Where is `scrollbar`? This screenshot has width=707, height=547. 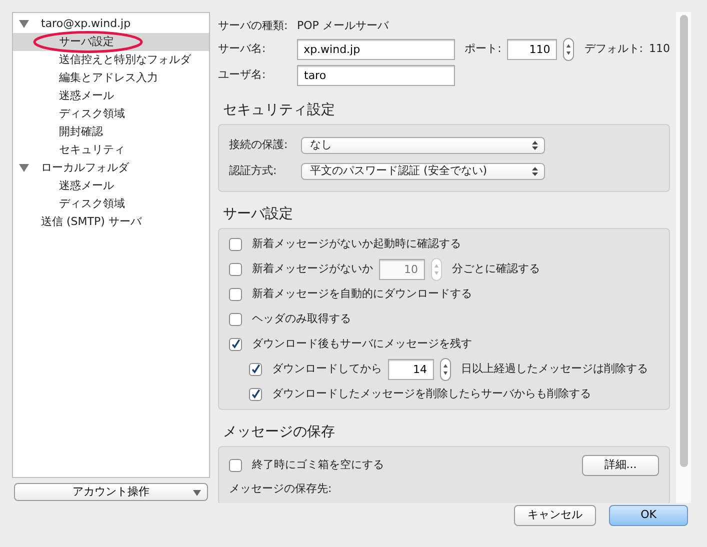
scrollbar is located at coordinates (683, 257).